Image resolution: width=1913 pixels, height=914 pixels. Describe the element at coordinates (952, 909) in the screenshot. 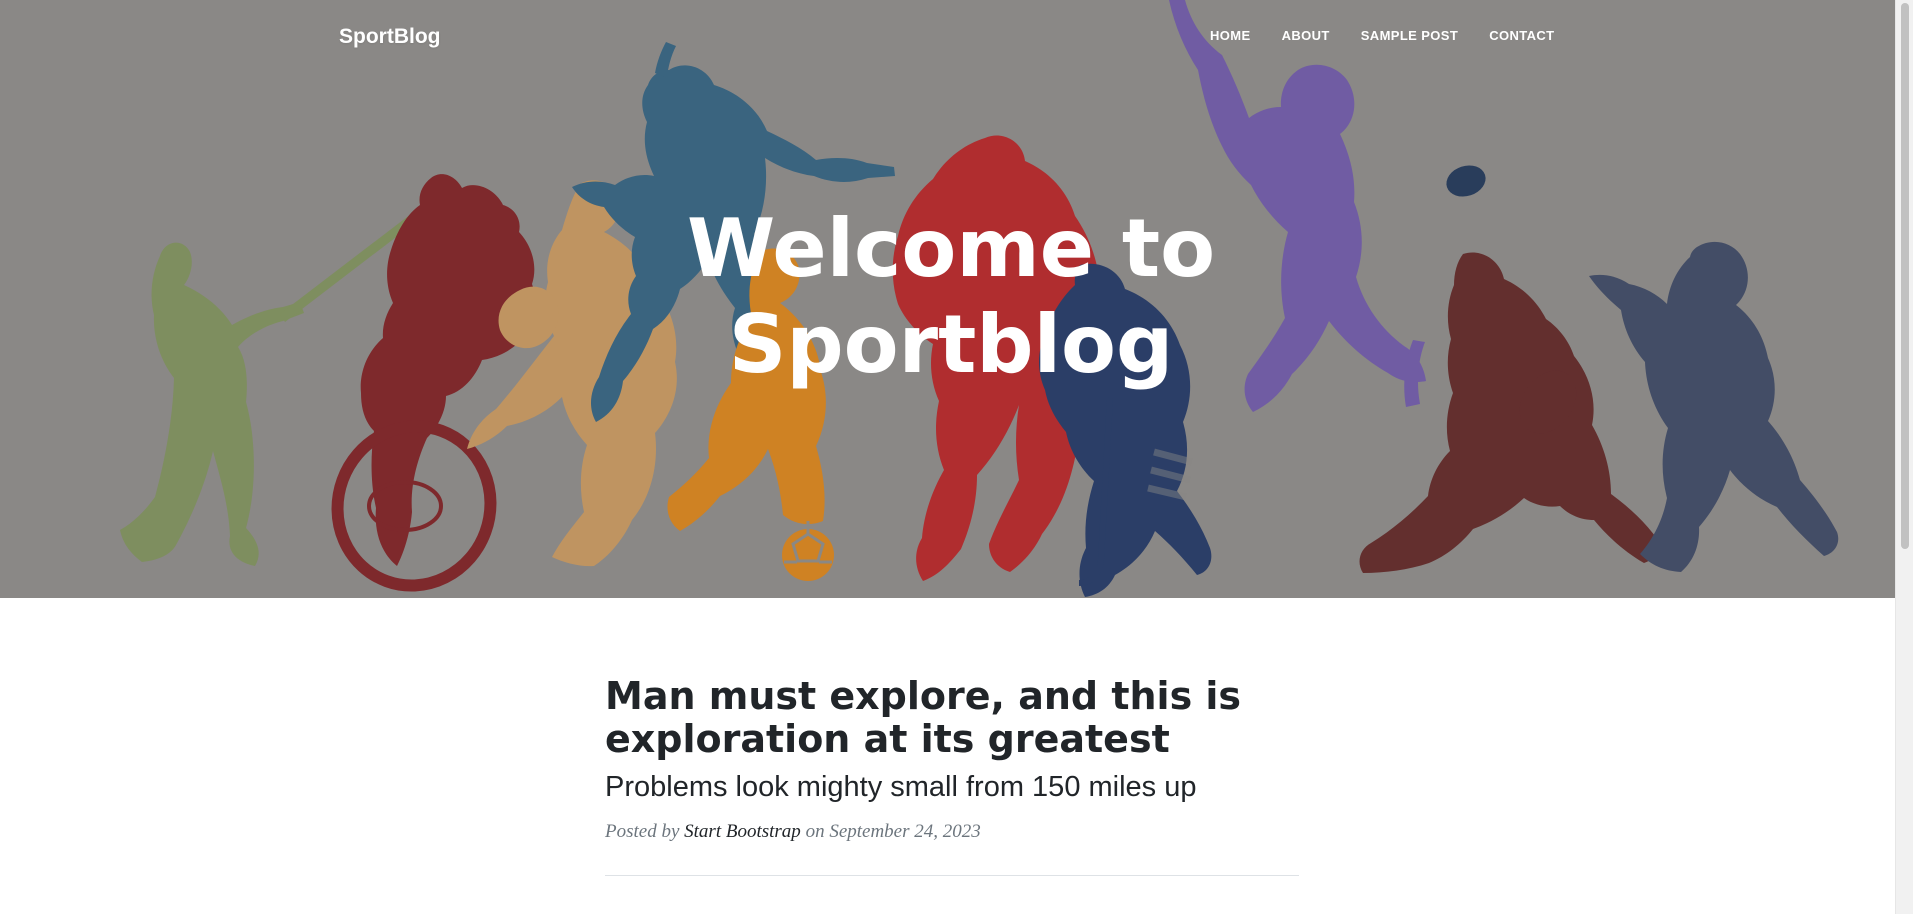

I see `next-post-title-peek` at that location.